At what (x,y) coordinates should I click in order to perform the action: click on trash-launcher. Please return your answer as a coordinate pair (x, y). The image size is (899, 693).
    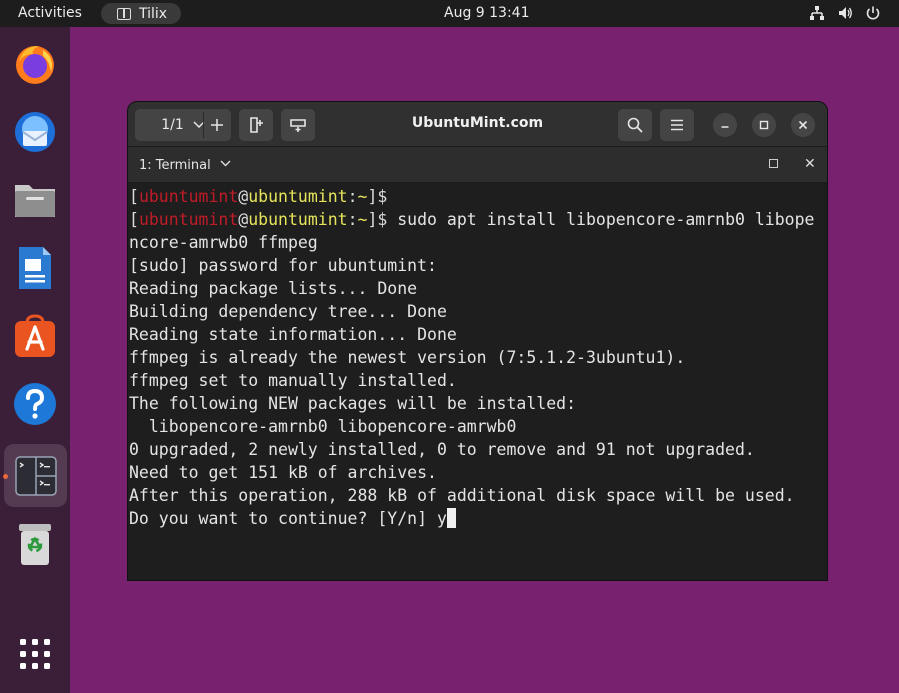
    Looking at the image, I should click on (35, 544).